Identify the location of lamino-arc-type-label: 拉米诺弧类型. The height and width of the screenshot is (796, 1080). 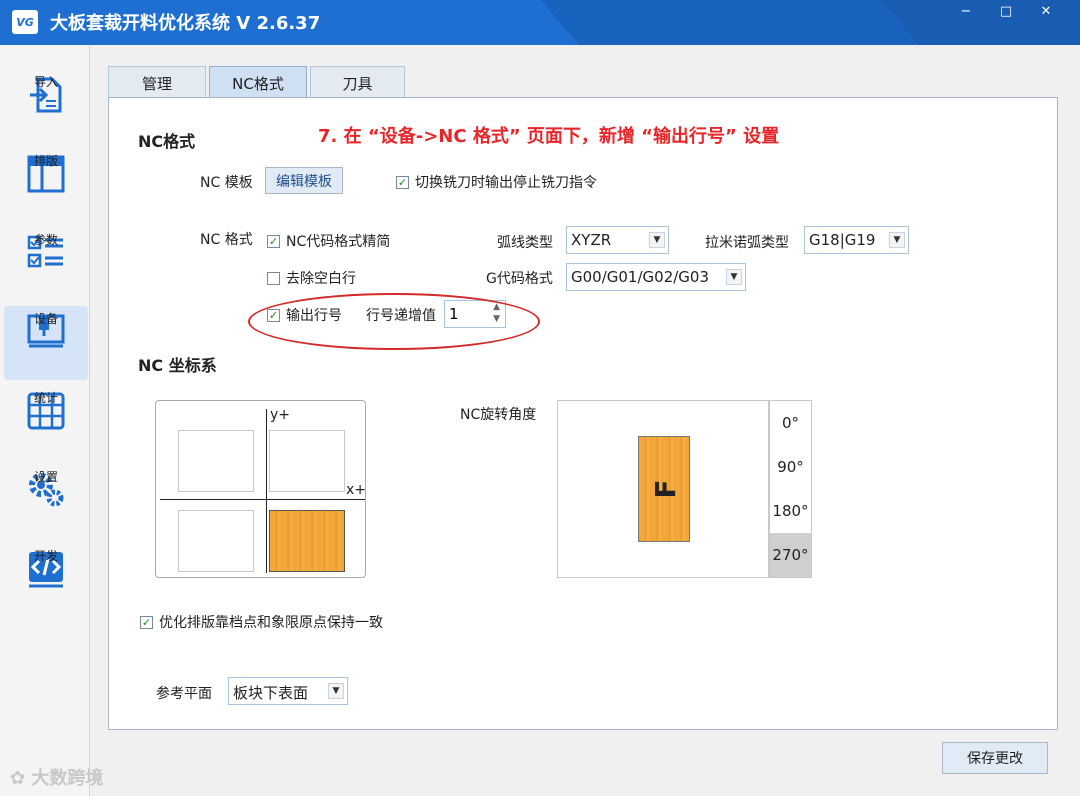
(747, 243).